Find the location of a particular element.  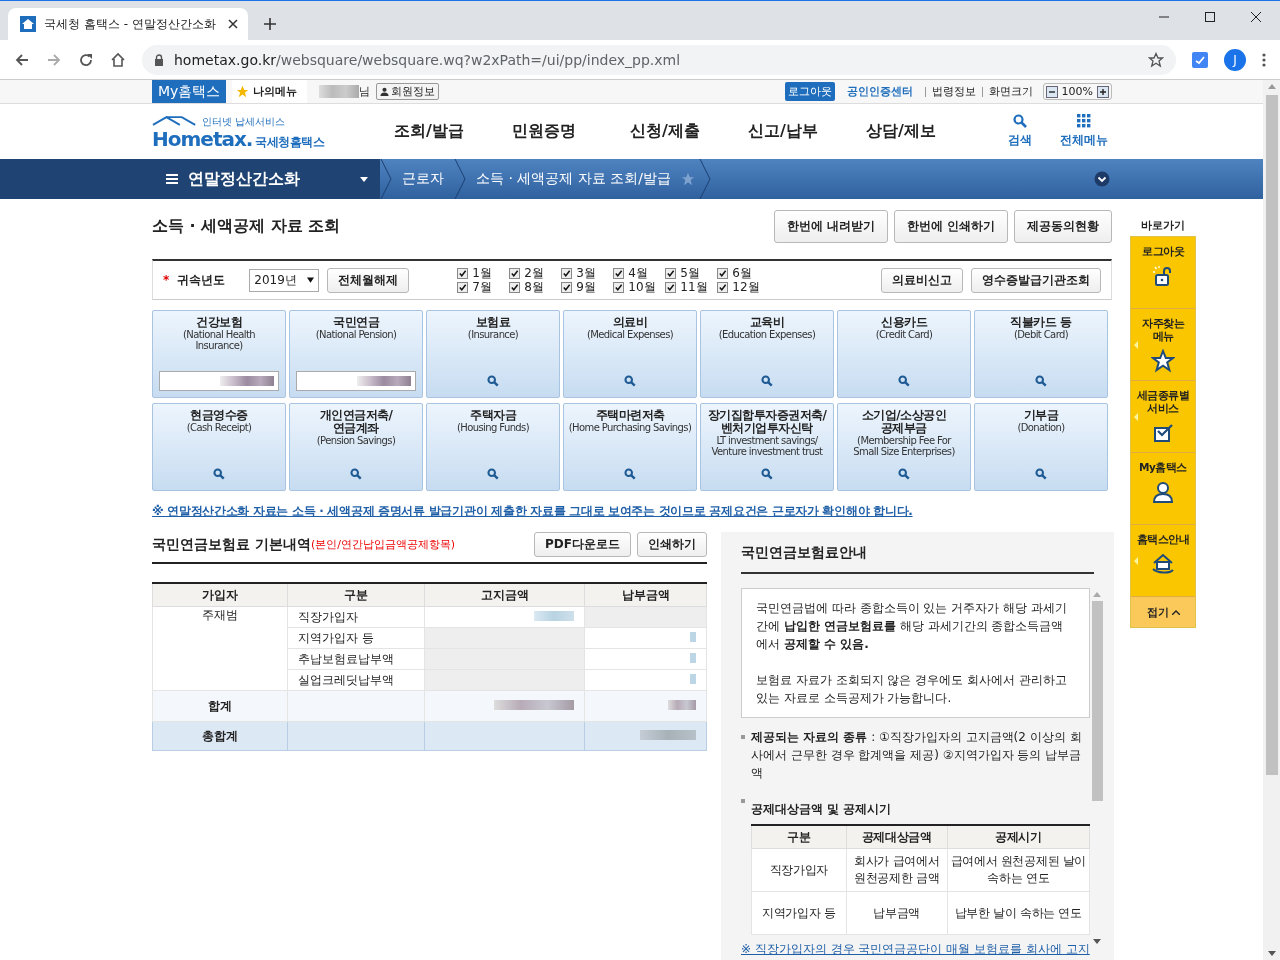

logout-button: 로그아웃 is located at coordinates (809, 91).